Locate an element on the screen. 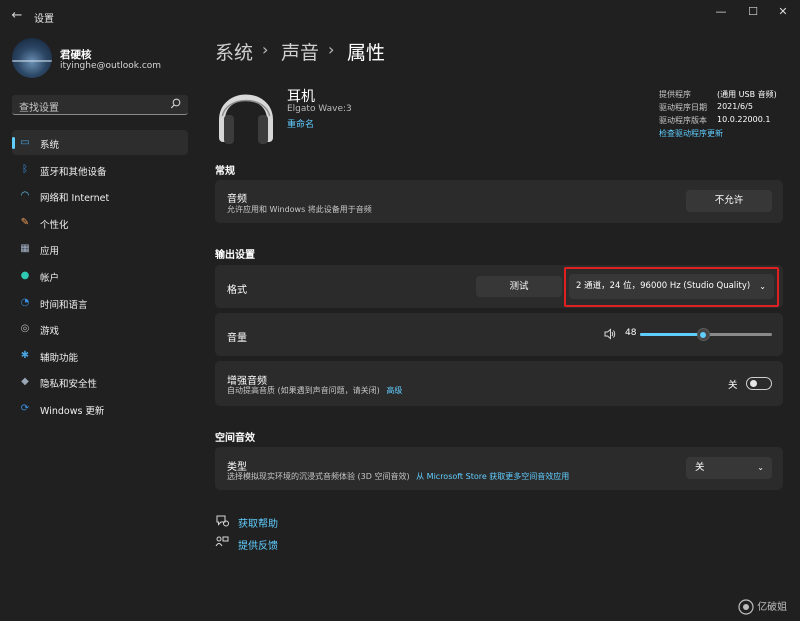  device-name: 耳机 is located at coordinates (301, 97).